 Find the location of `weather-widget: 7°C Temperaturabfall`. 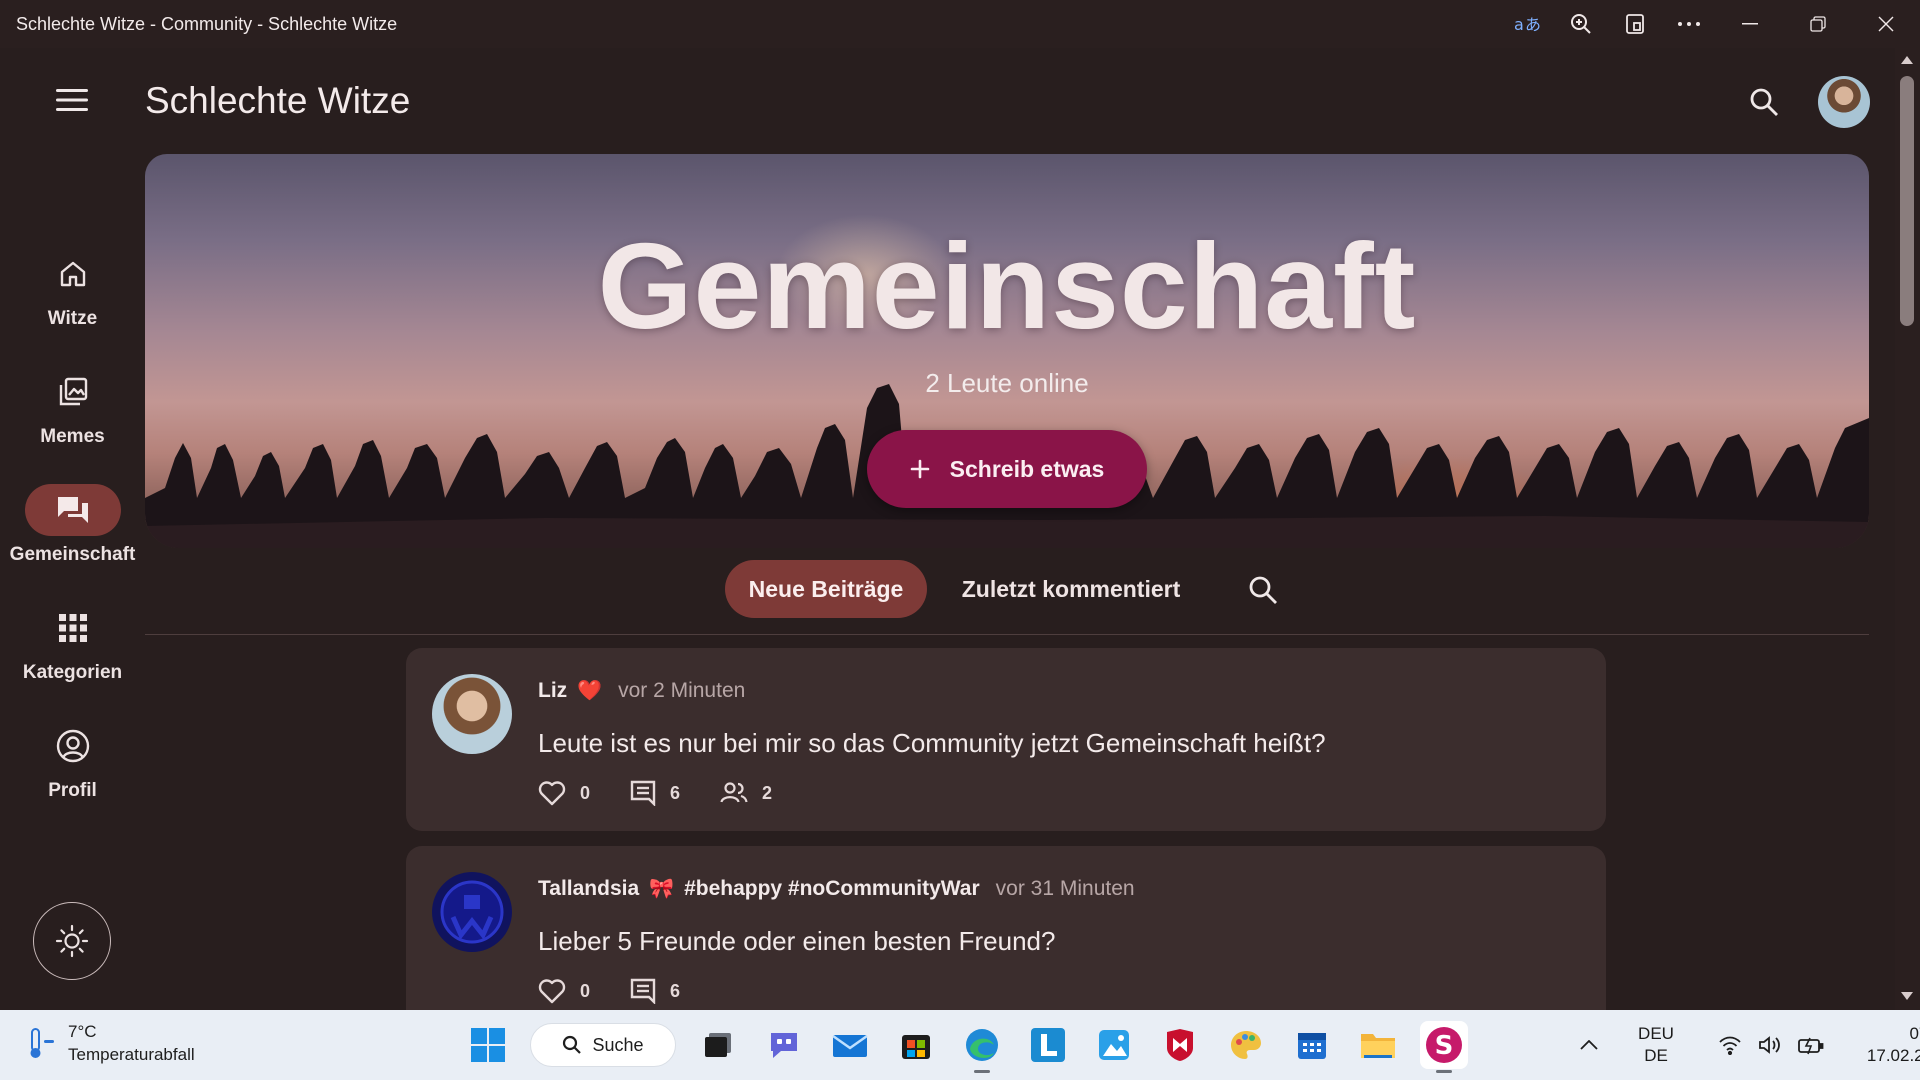

weather-widget: 7°C Temperaturabfall is located at coordinates (110, 1043).